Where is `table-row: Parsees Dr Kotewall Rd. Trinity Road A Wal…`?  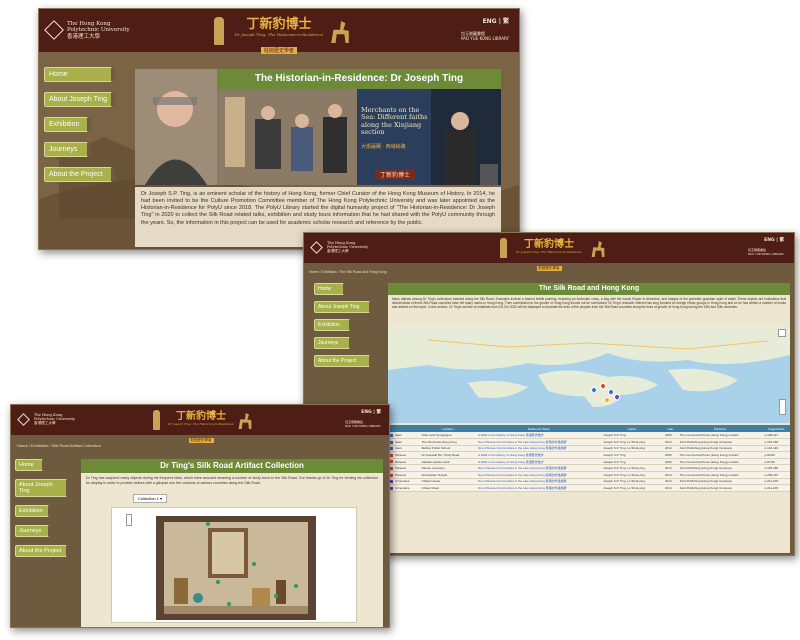
table-row: Parsees Dr Kotewall Rd. Trinity Road A Wal… is located at coordinates (589, 455).